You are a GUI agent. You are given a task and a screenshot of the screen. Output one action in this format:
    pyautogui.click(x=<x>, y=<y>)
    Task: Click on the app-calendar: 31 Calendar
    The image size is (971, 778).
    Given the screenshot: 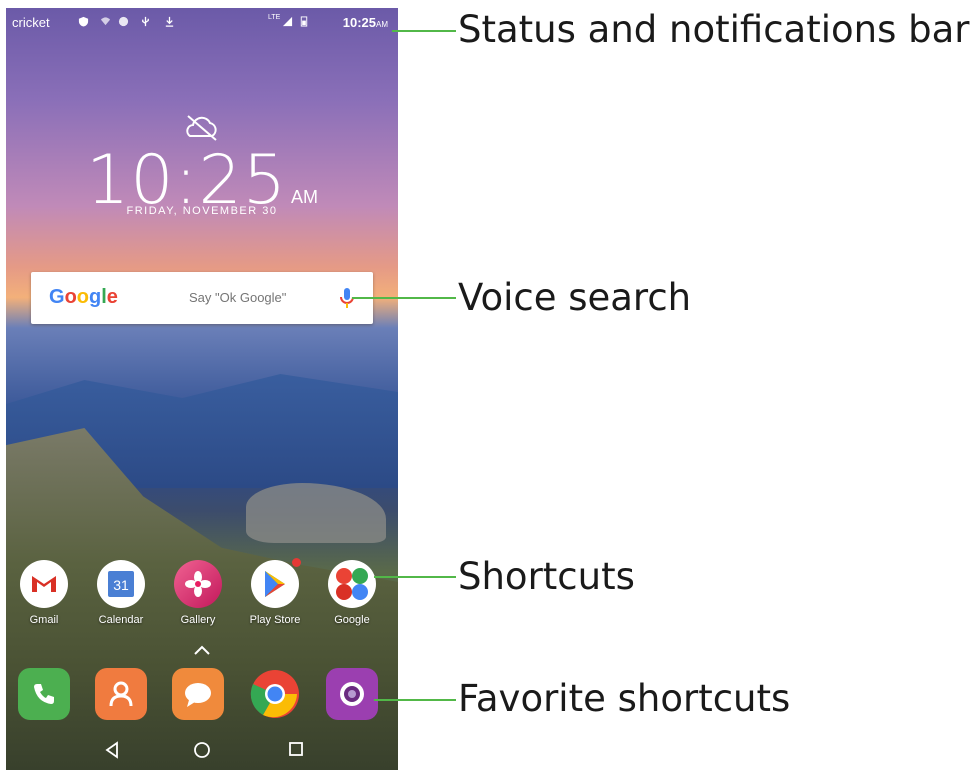 What is the action you would take?
    pyautogui.click(x=121, y=593)
    